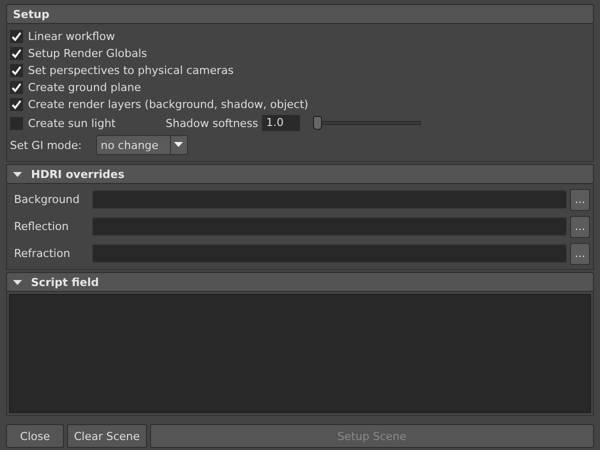  What do you see at coordinates (131, 70) in the screenshot?
I see `checkbox-label: Set perspectives to physical cameras` at bounding box center [131, 70].